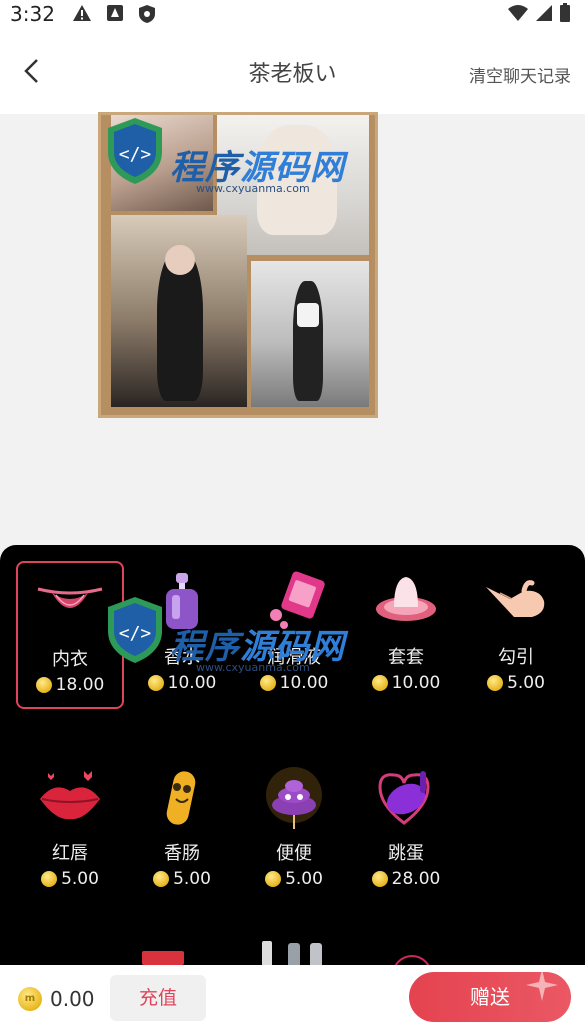 The width and height of the screenshot is (585, 1024). Describe the element at coordinates (294, 798) in the screenshot. I see `poop-icon` at that location.